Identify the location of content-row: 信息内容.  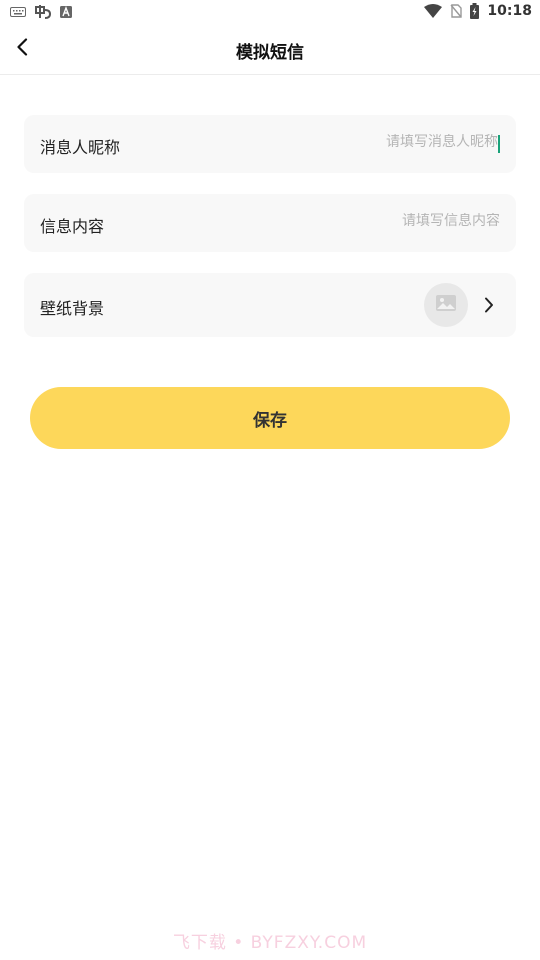
(270, 223).